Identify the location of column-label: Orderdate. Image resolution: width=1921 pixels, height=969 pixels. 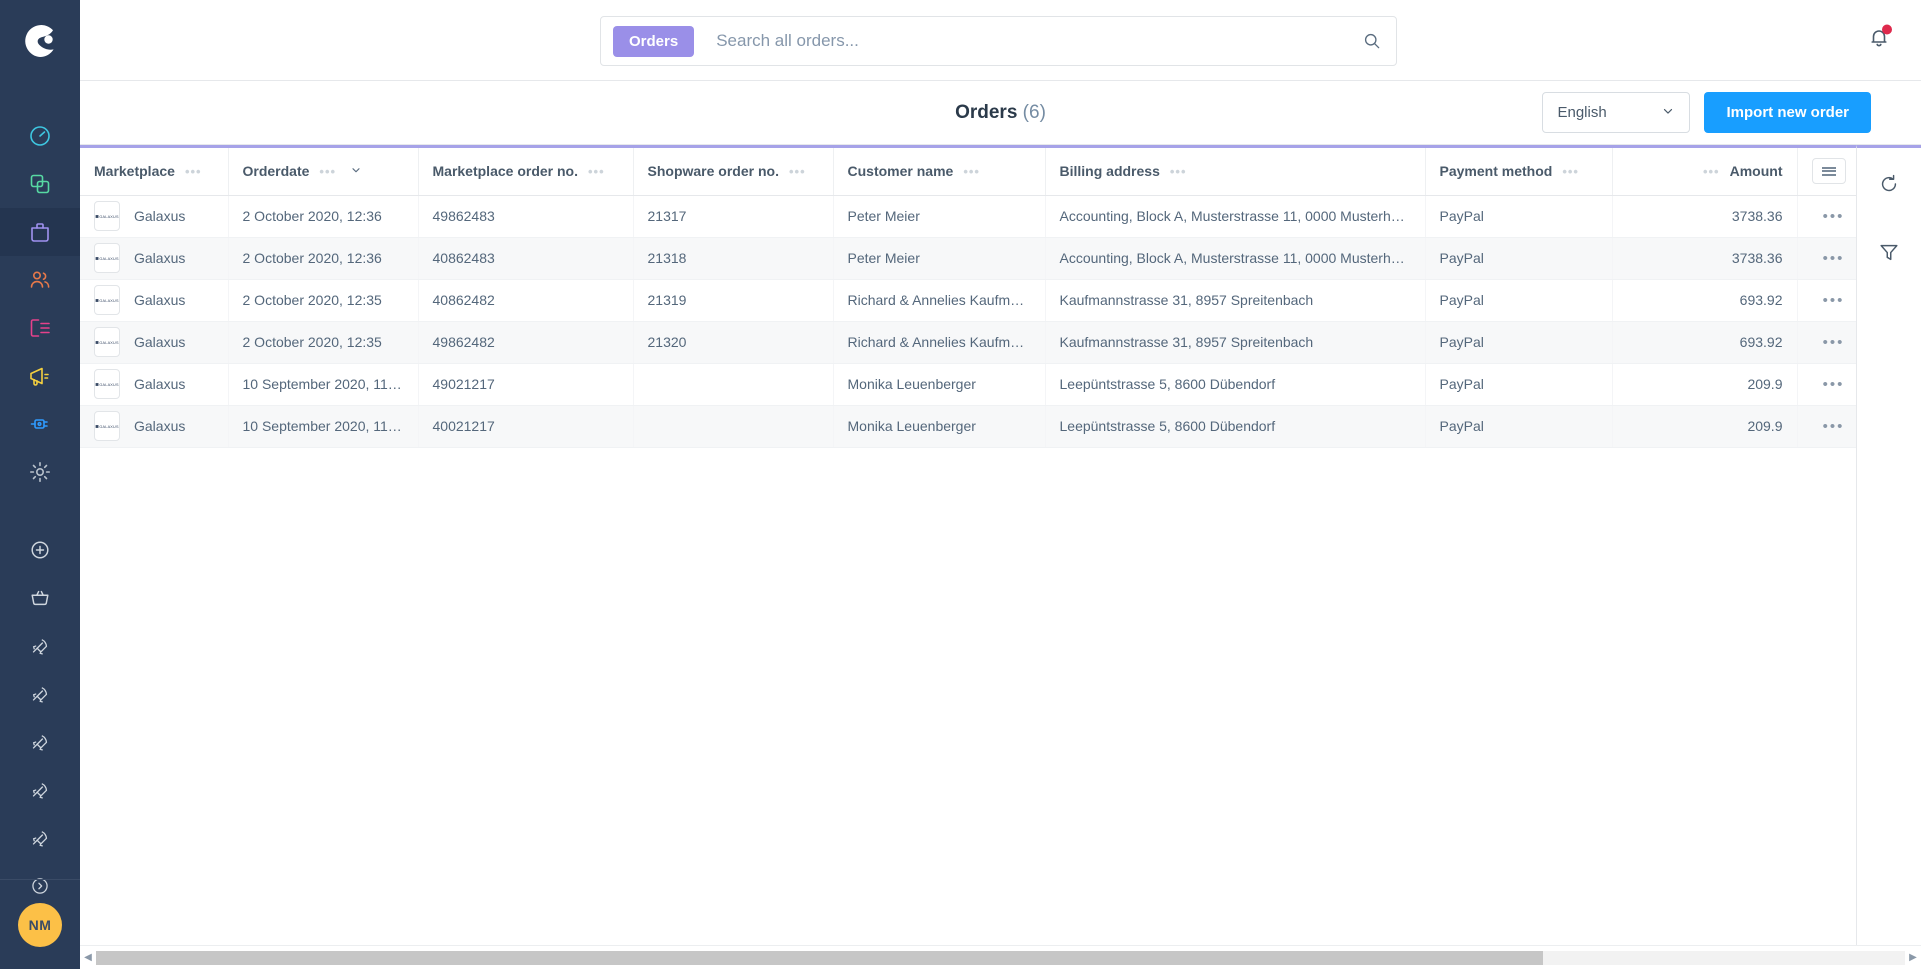
(276, 171).